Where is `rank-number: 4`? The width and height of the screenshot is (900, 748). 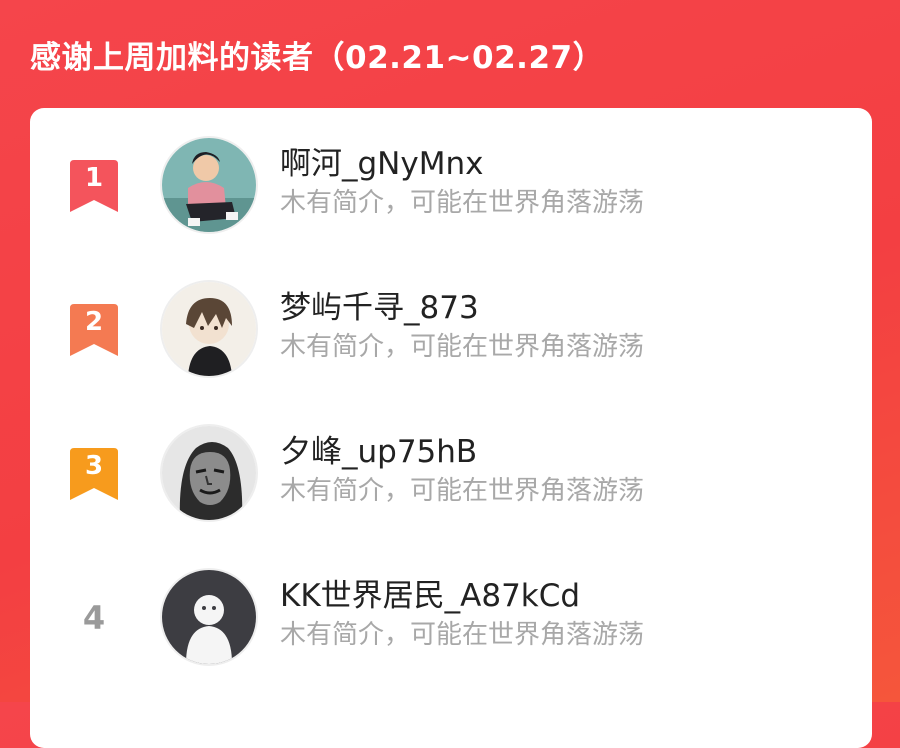
rank-number: 4 is located at coordinates (94, 618).